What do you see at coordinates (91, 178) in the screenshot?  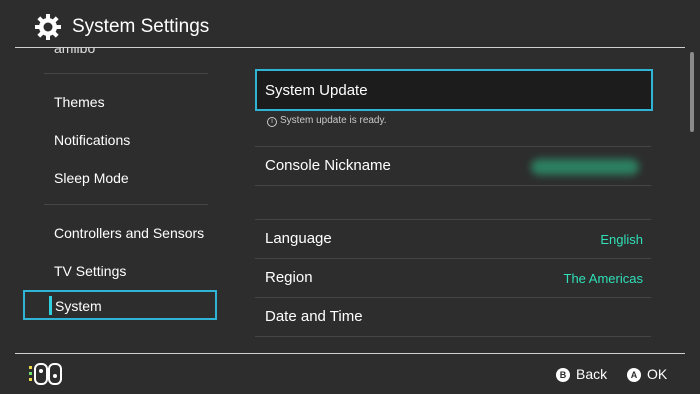 I see `sidebar-item-sleep-mode: Sleep Mode` at bounding box center [91, 178].